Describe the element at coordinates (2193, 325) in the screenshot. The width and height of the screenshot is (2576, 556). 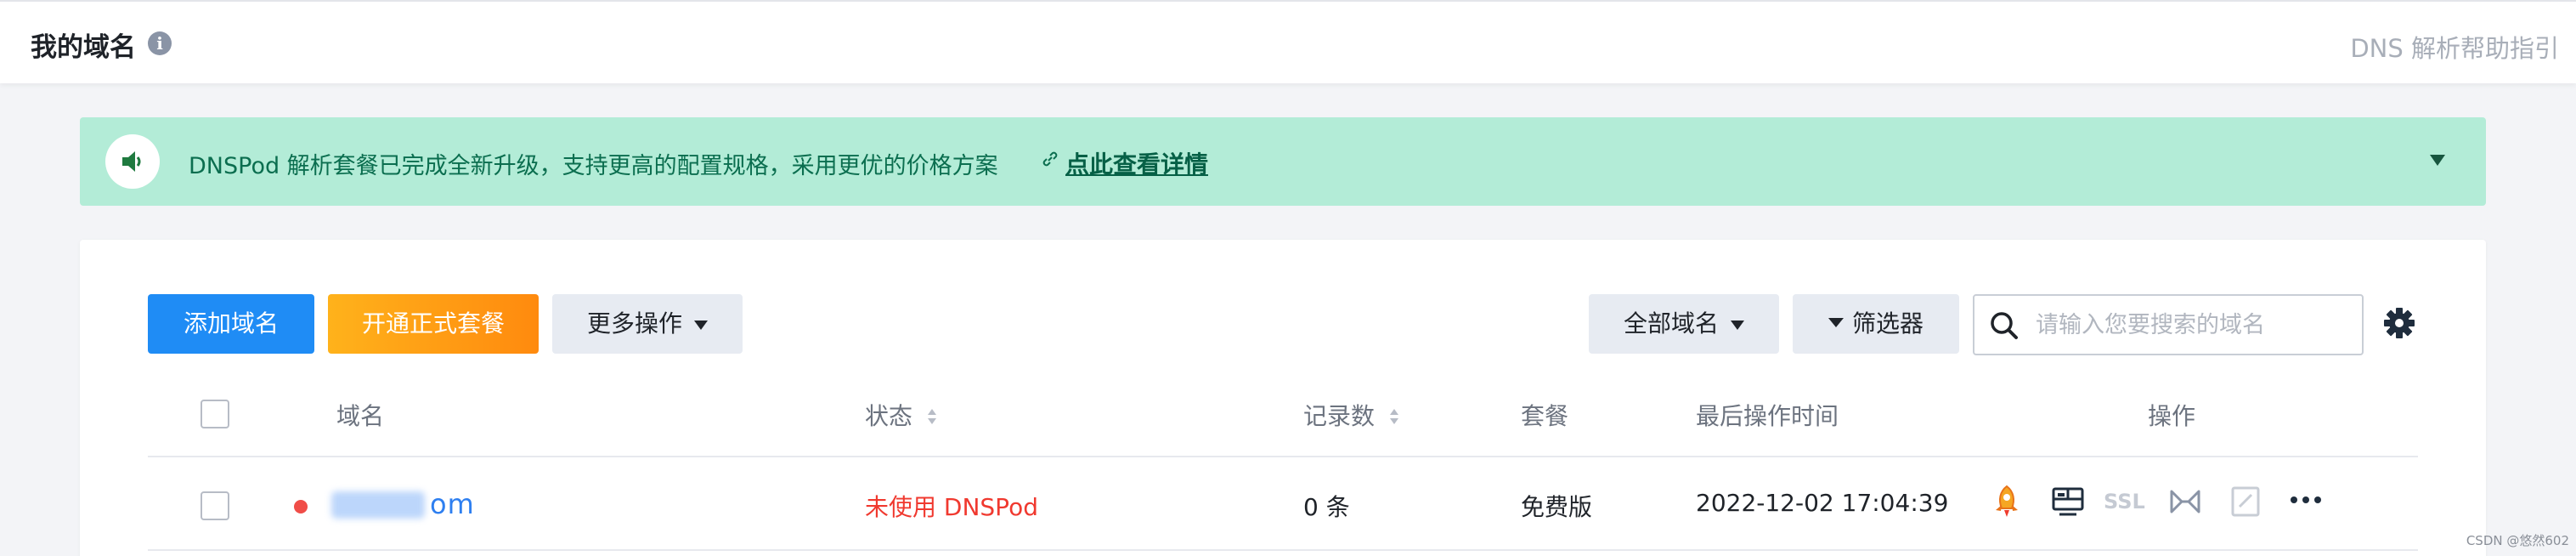
I see `search-input` at that location.